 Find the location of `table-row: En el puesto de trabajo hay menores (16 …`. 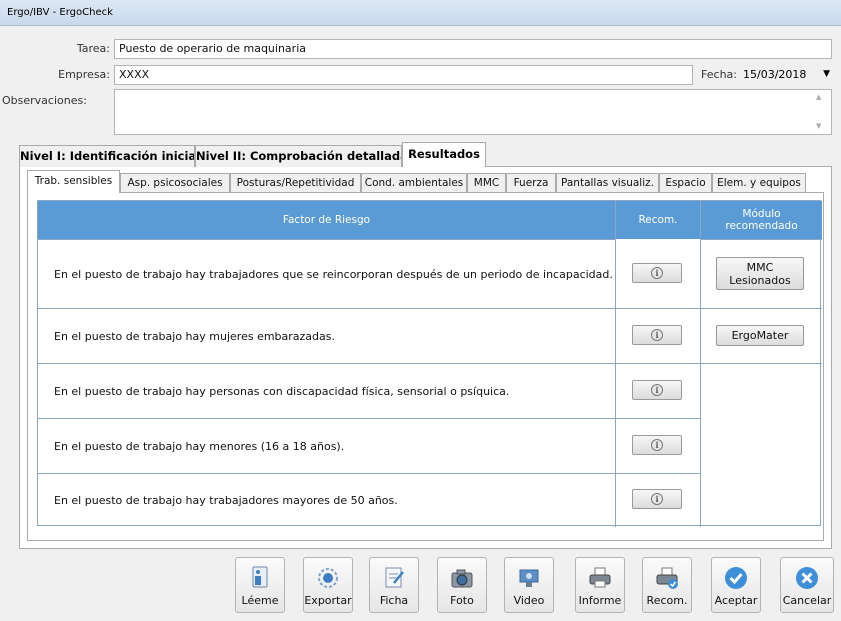

table-row: En el puesto de trabajo hay menores (16 … is located at coordinates (326, 445).